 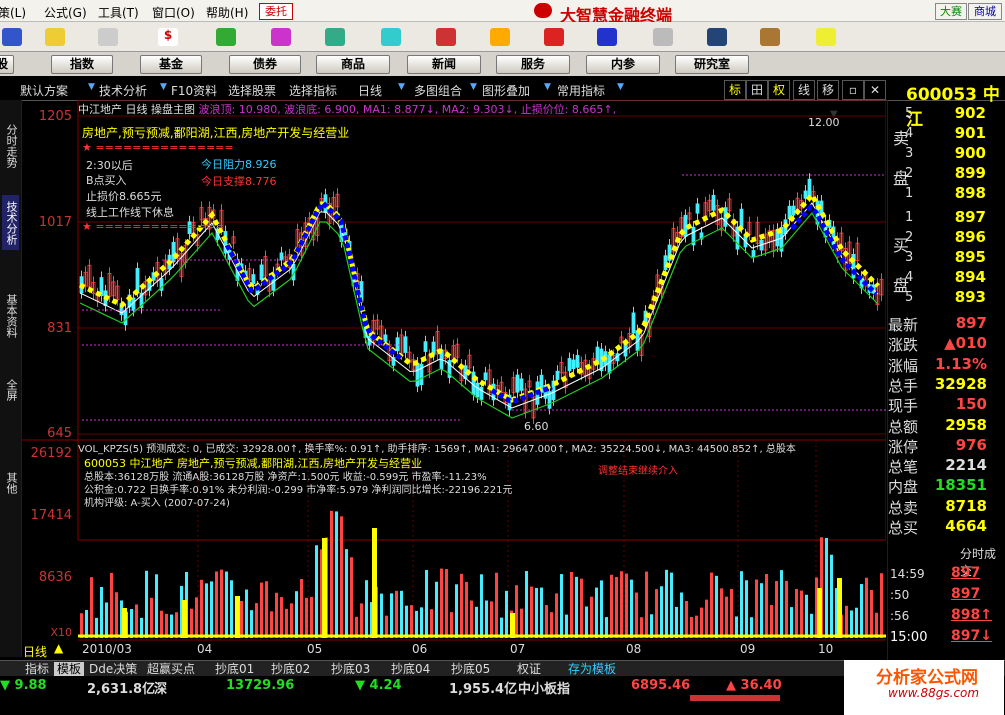 What do you see at coordinates (968, 257) in the screenshot?
I see `order-price: 895` at bounding box center [968, 257].